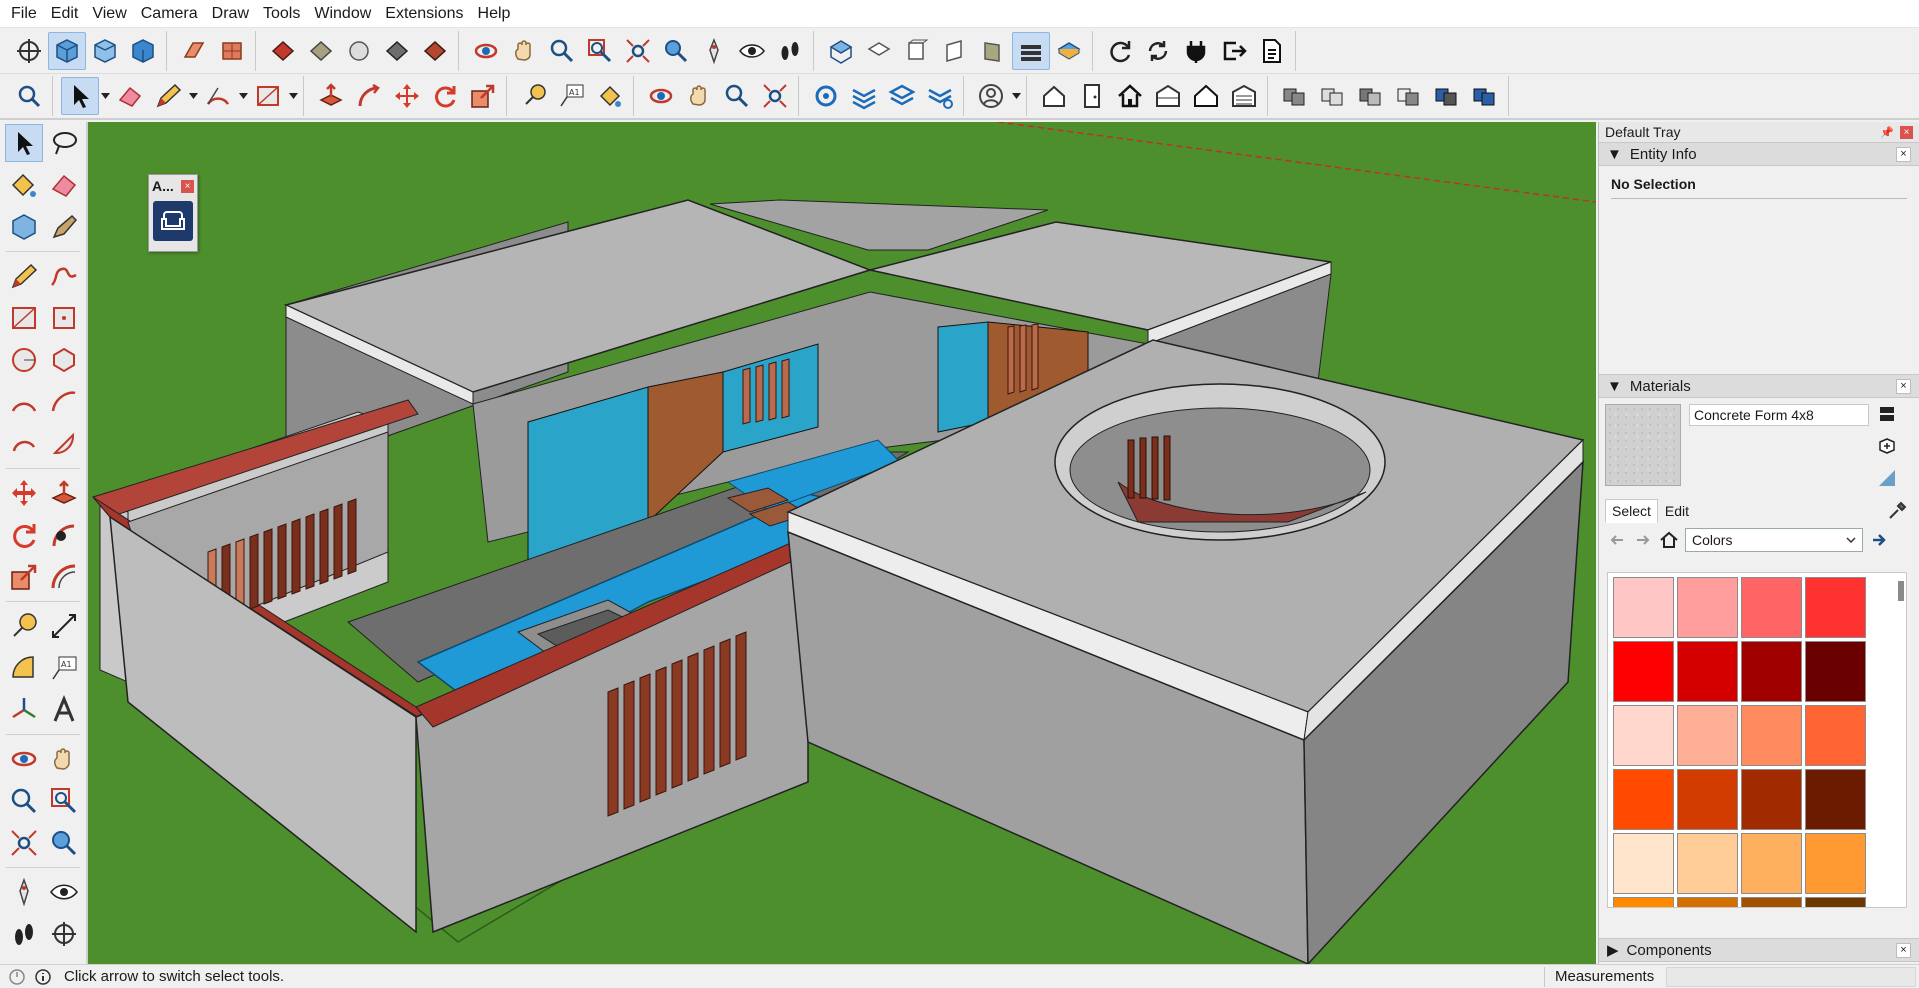 This screenshot has height=988, width=1919. Describe the element at coordinates (752, 51) in the screenshot. I see `look-around-button` at that location.